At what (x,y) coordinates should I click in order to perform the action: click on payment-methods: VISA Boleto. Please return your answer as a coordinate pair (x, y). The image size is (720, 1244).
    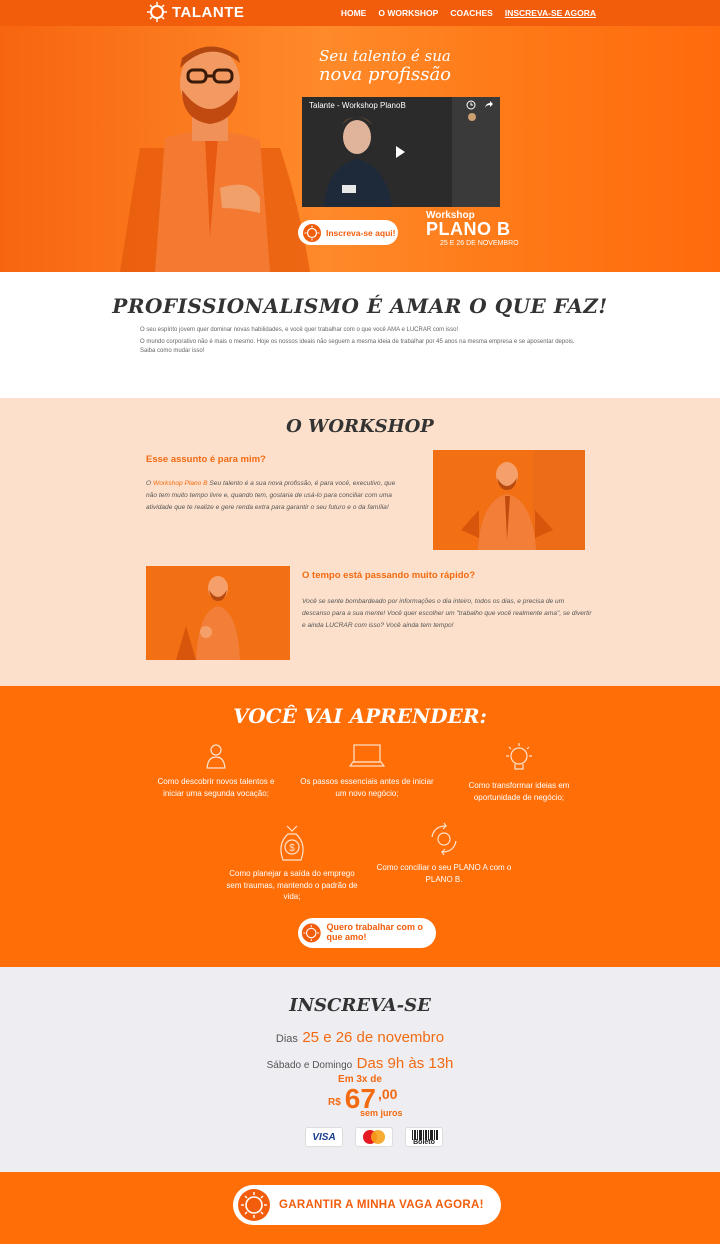
    Looking at the image, I should click on (374, 1137).